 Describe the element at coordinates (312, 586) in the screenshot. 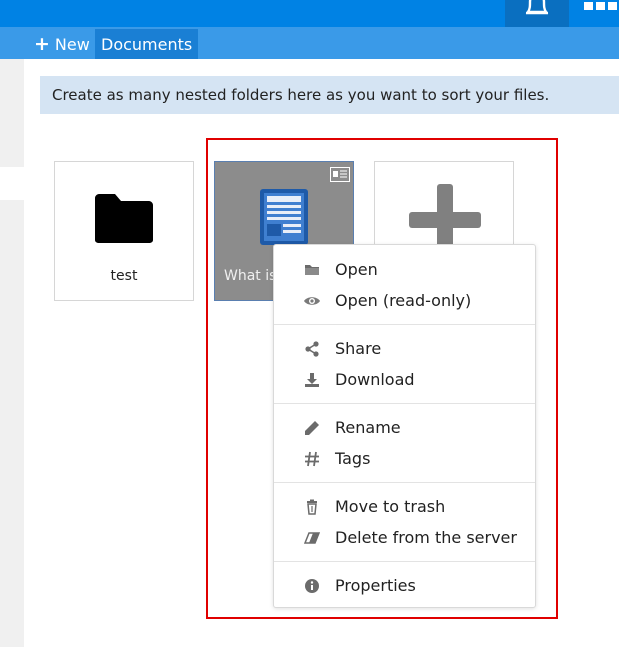

I see `info-icon` at that location.